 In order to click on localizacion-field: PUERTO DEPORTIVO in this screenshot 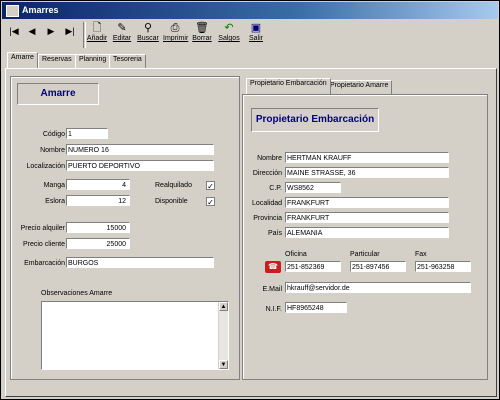, I will do `click(140, 165)`.